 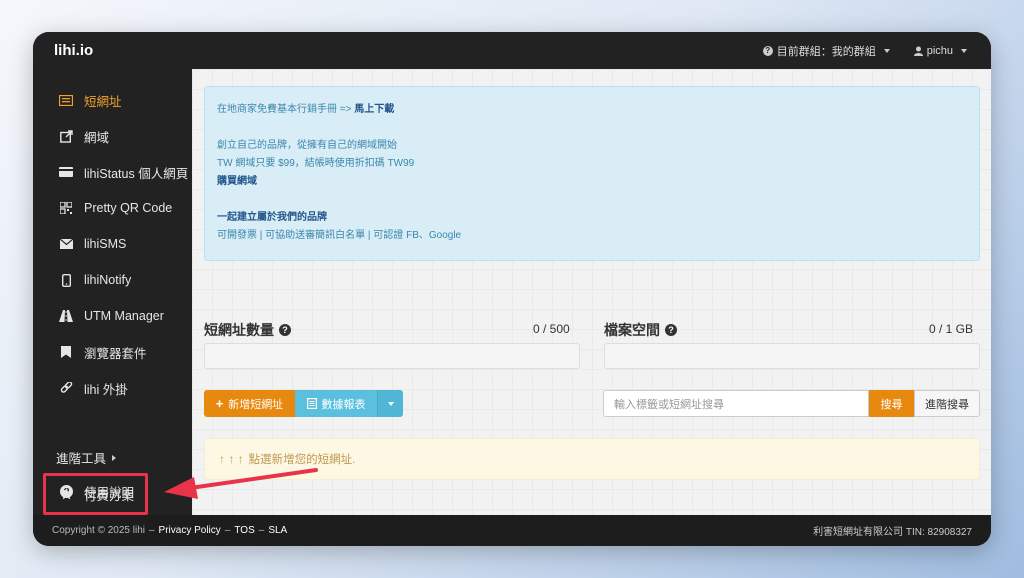 What do you see at coordinates (239, 330) in the screenshot?
I see `short-url-count-label: 短網址數量` at bounding box center [239, 330].